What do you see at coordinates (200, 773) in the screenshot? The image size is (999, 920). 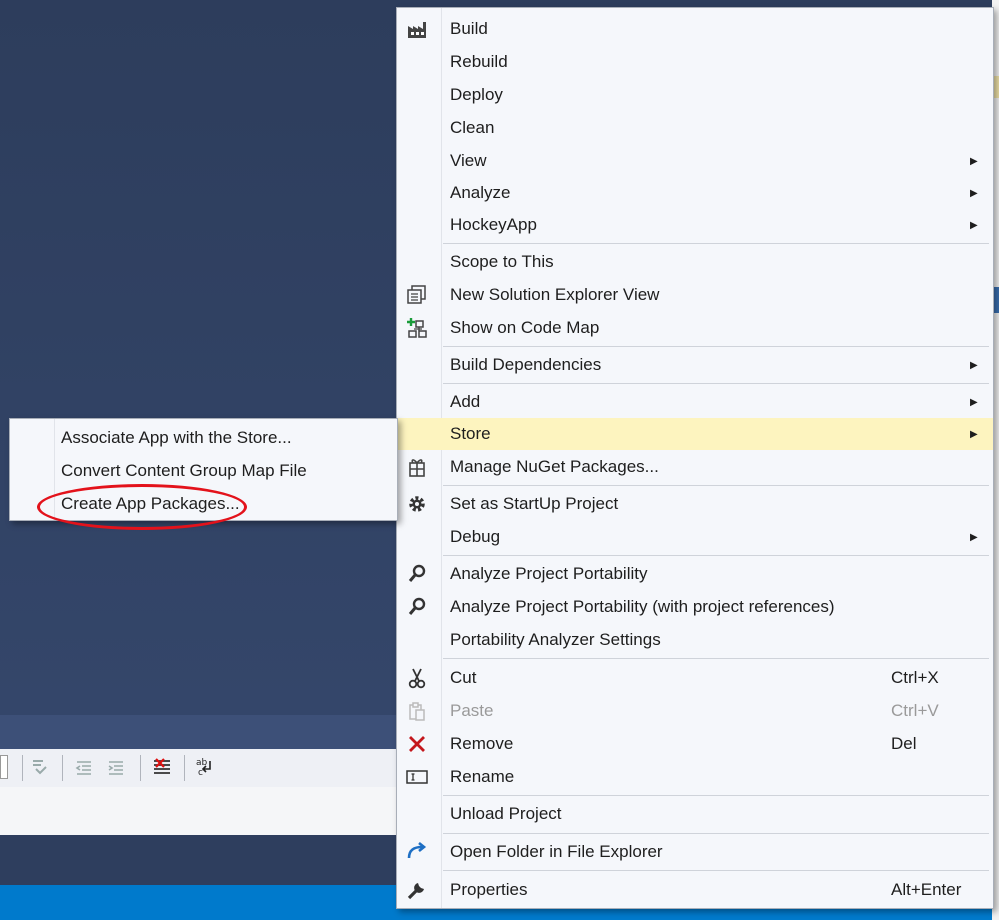 I see `svg-text: c` at bounding box center [200, 773].